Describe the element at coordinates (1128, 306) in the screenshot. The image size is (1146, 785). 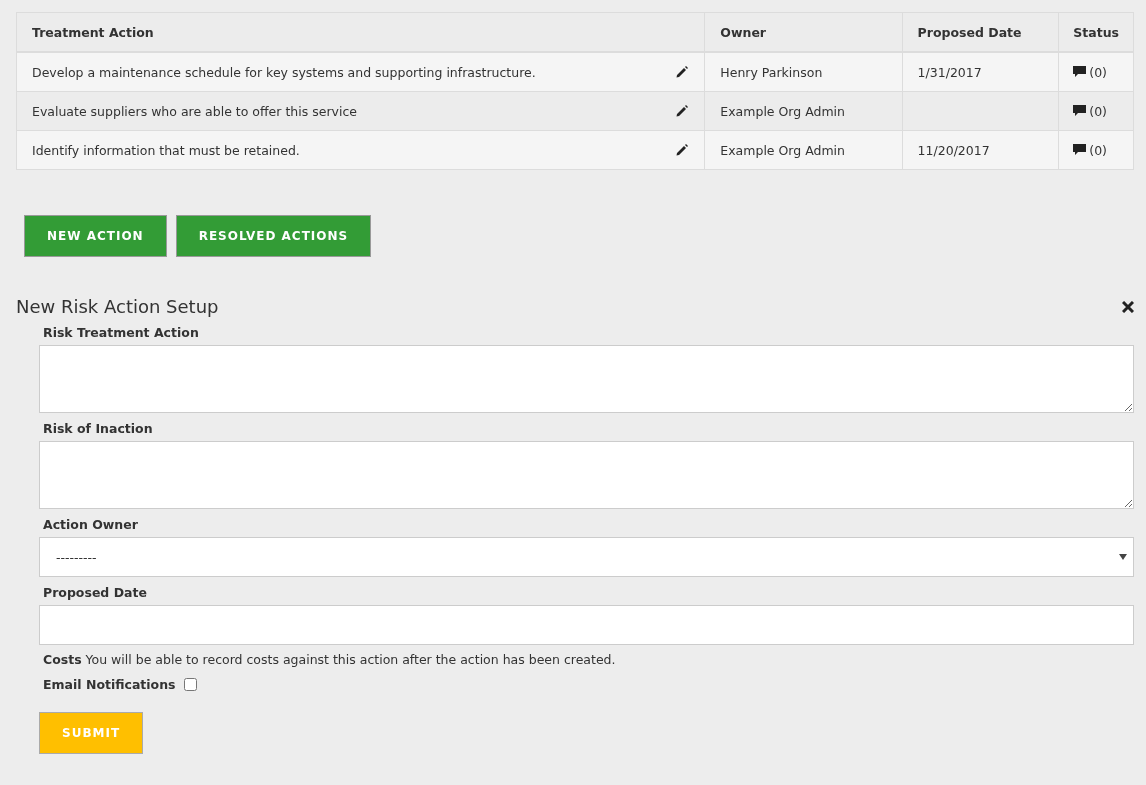
I see `close-icon` at that location.